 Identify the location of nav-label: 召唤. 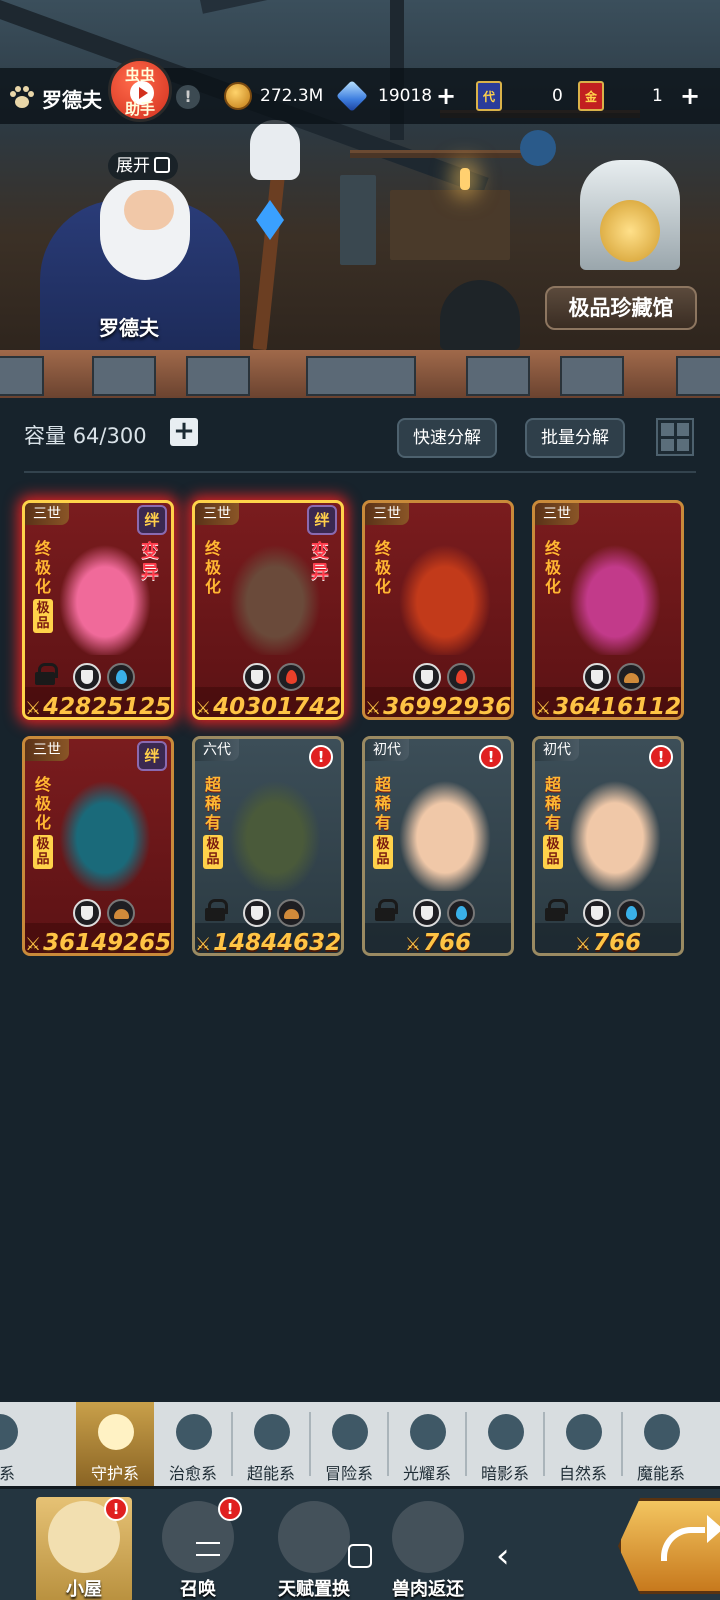
(198, 1589).